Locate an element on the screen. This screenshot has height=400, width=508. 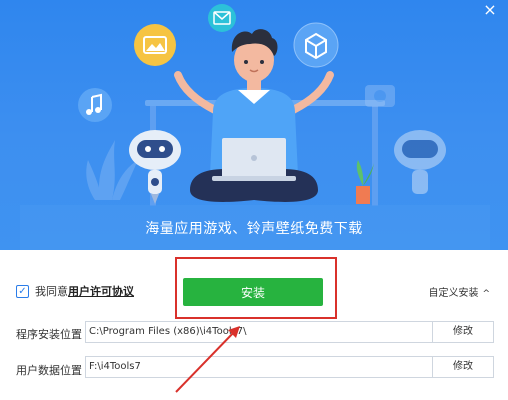
data-modify-button: 修改 is located at coordinates (463, 367).